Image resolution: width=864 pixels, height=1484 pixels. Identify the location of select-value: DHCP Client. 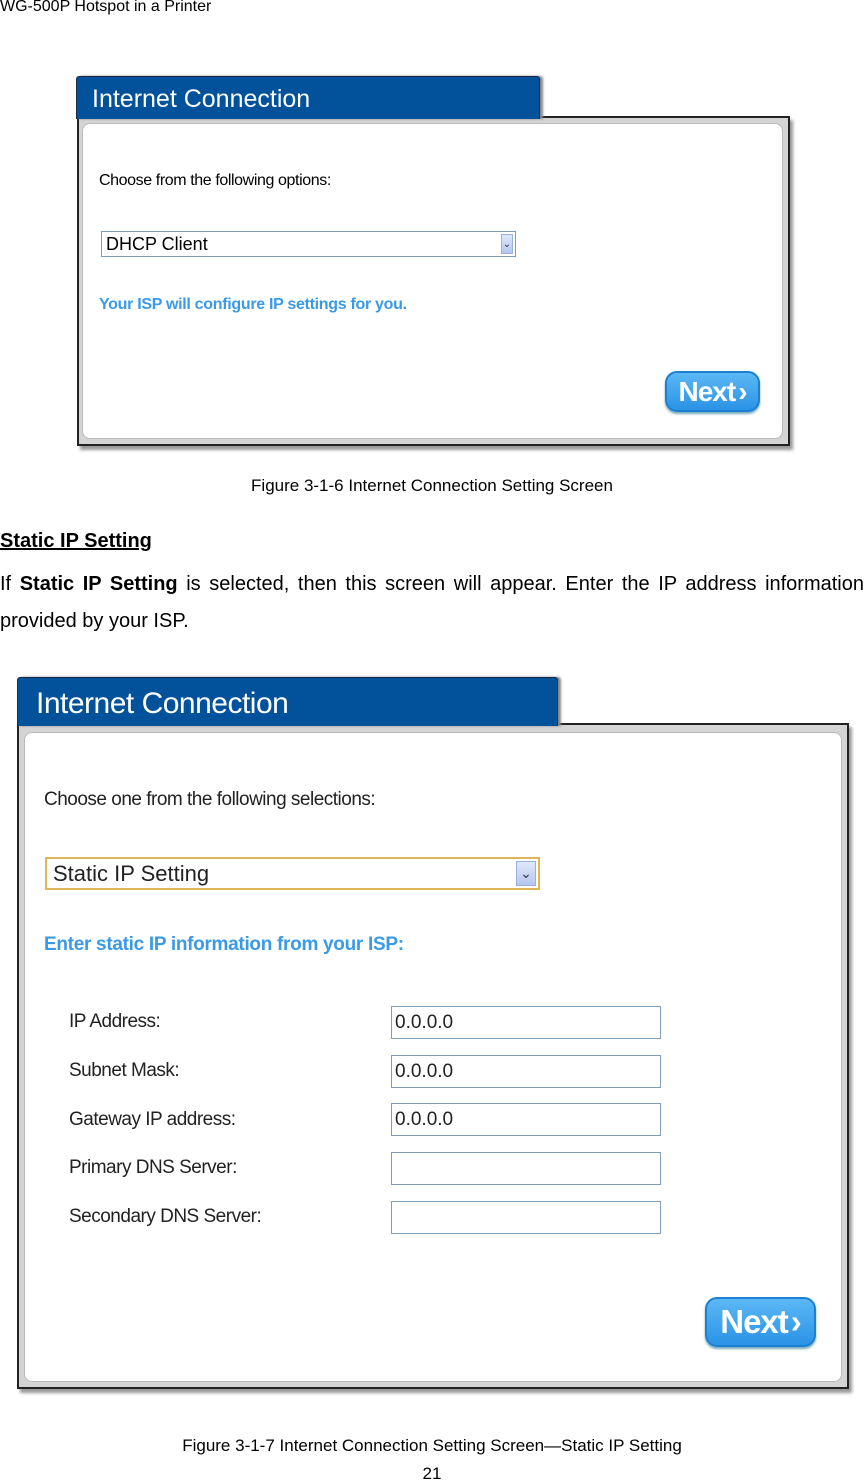
(157, 243).